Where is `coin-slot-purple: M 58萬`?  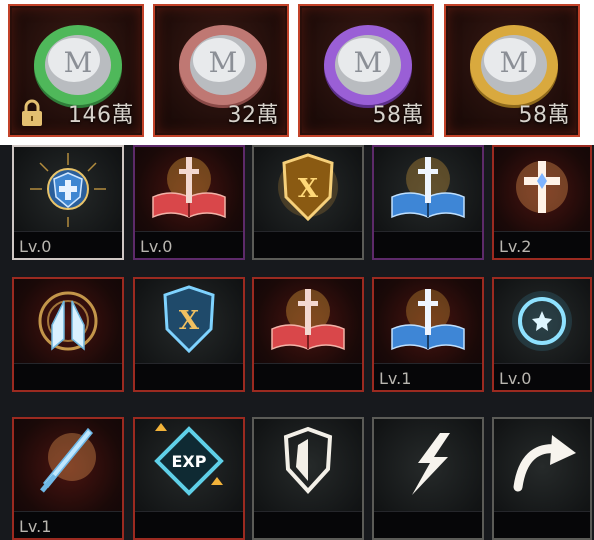 coin-slot-purple: M 58萬 is located at coordinates (366, 70).